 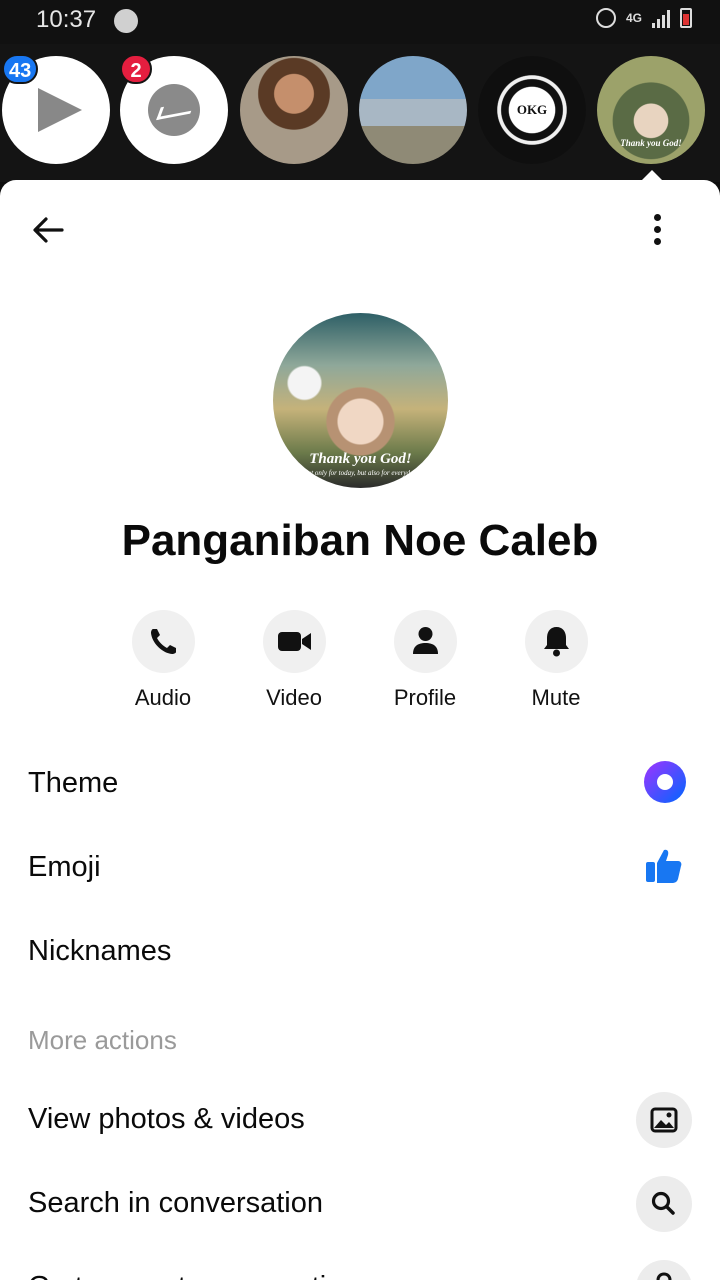 I want to click on search-conversation-row: Search in conversation, so click(x=360, y=1204).